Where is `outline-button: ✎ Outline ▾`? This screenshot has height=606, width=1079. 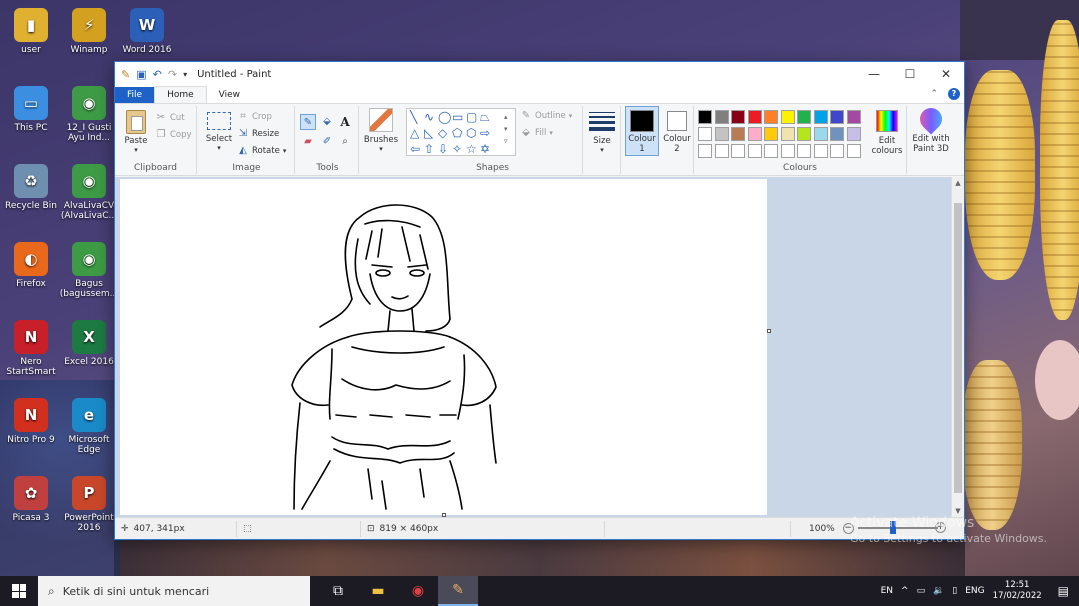 outline-button: ✎ Outline ▾ is located at coordinates (546, 116).